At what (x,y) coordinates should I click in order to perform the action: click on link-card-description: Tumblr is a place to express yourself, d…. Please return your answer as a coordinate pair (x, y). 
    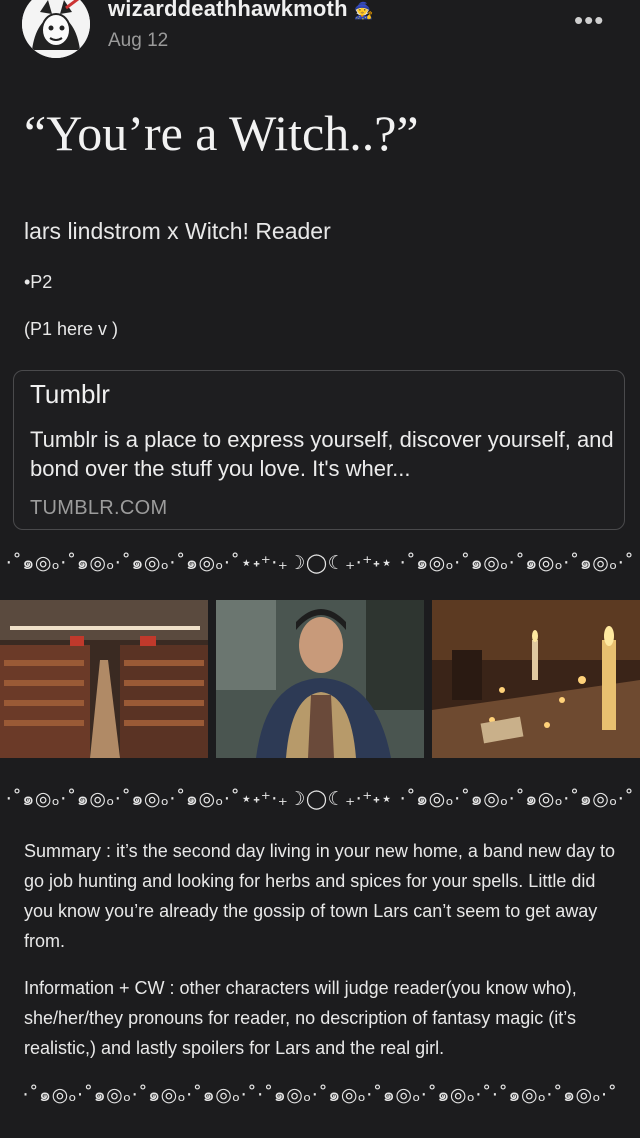
    Looking at the image, I should click on (322, 454).